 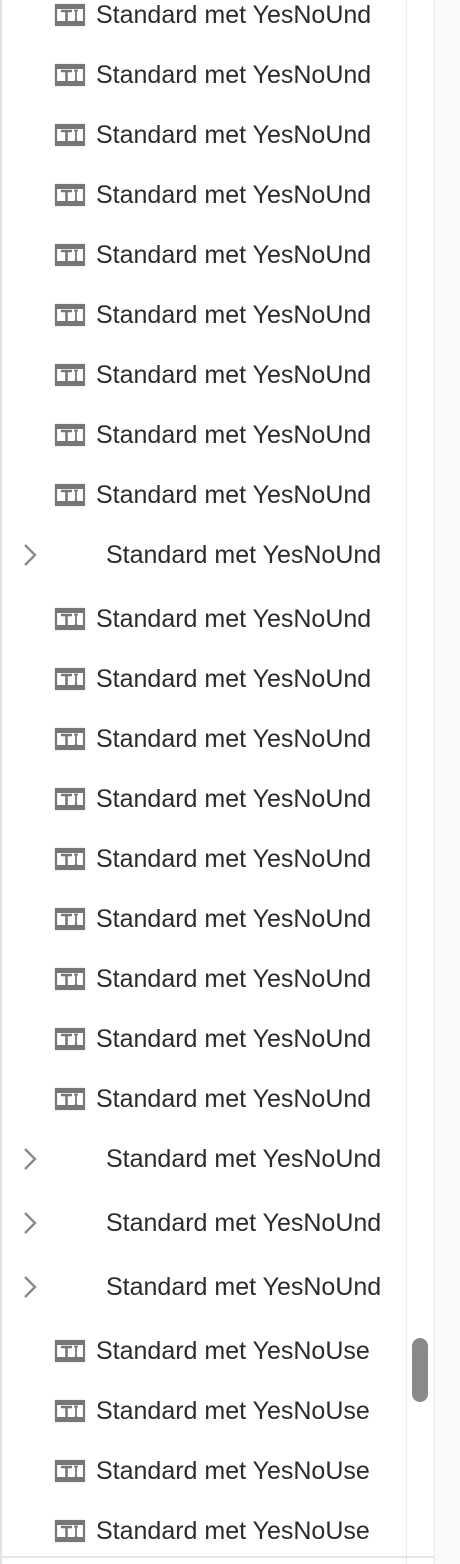 What do you see at coordinates (447, 782) in the screenshot?
I see `side-gutter` at bounding box center [447, 782].